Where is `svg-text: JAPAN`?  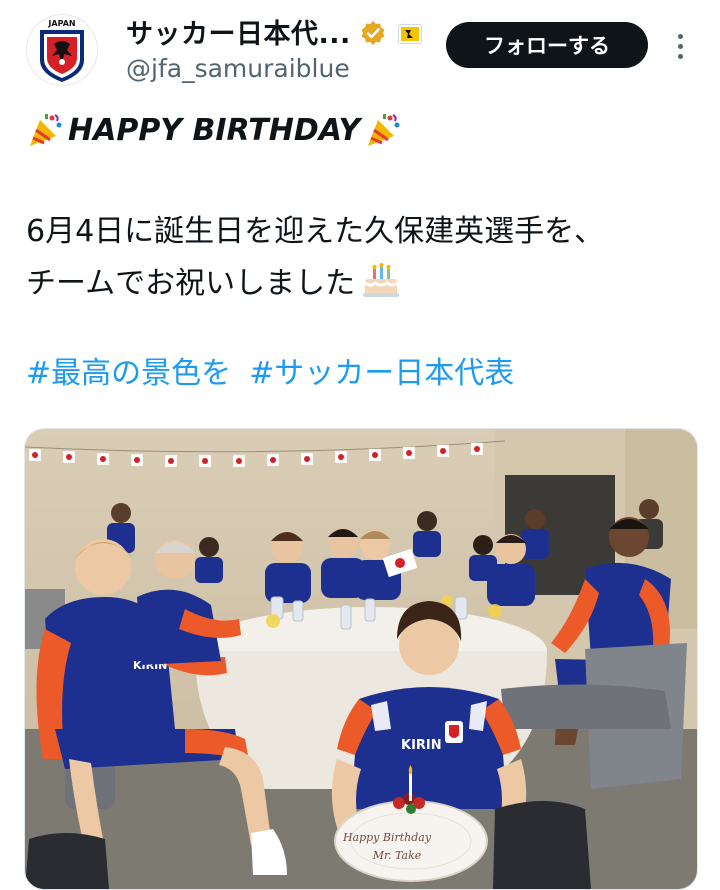
svg-text: JAPAN is located at coordinates (61, 23).